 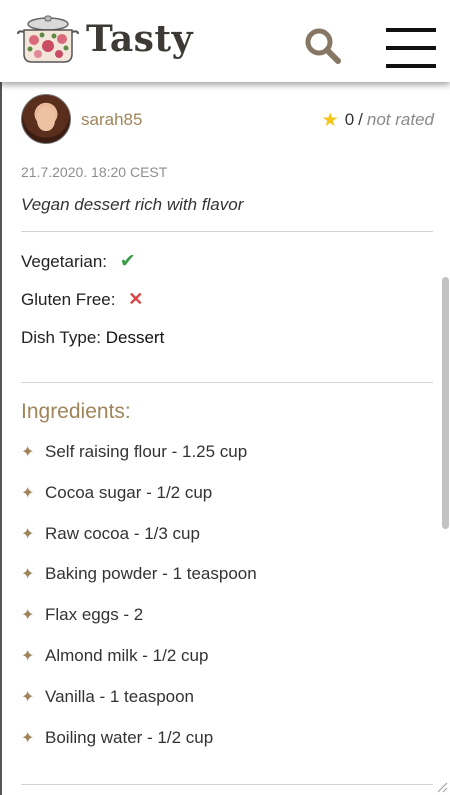 I want to click on rating-count: 0, so click(x=349, y=119).